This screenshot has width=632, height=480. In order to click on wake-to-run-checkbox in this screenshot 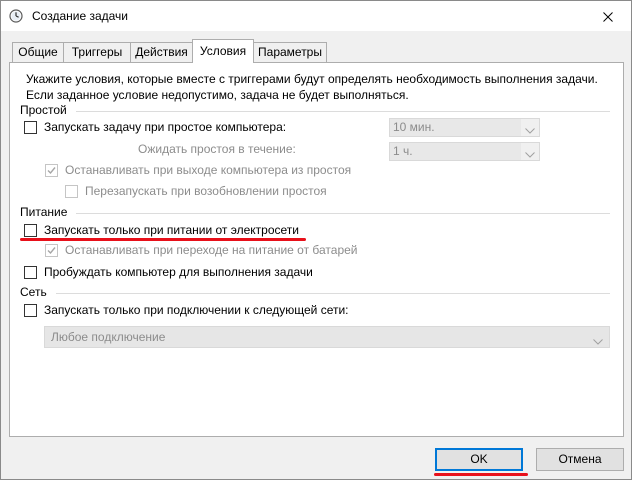, I will do `click(30, 272)`.